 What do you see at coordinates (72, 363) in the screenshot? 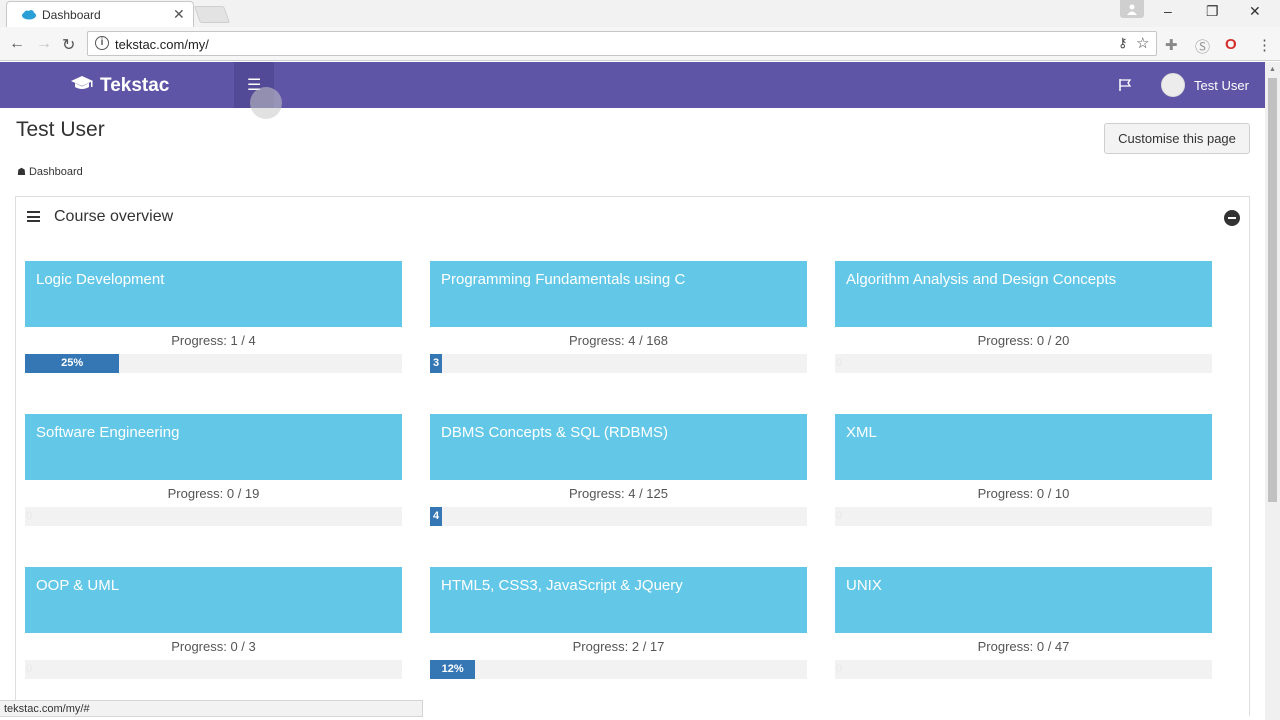
I see `progress-bar-fill: 25%` at bounding box center [72, 363].